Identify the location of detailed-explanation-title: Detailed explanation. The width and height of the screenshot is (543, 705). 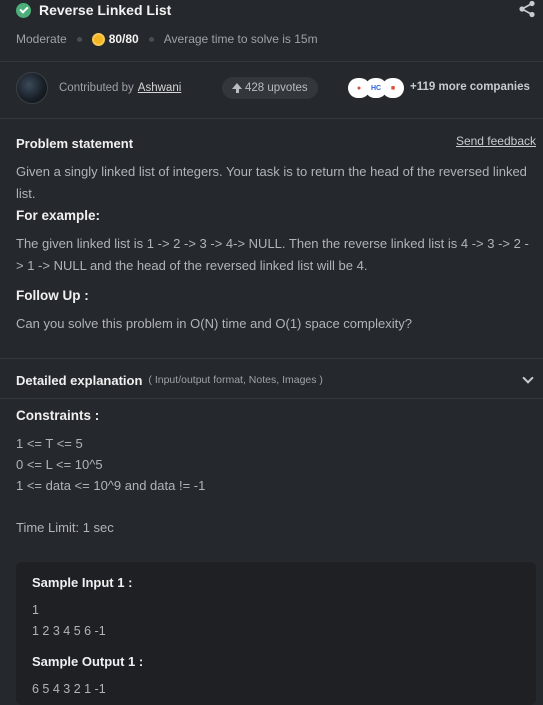
(79, 380).